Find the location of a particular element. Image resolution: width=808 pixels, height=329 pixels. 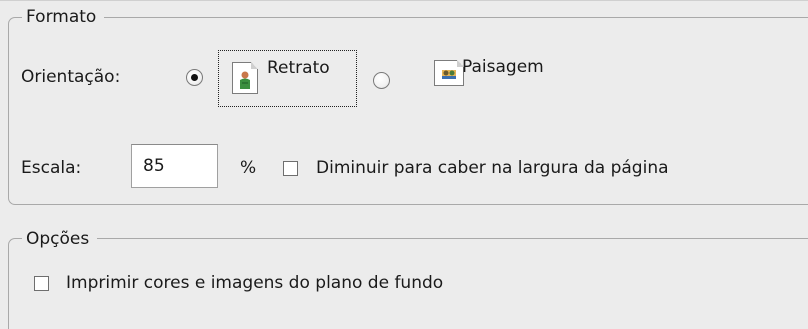

format-group-title: Formato is located at coordinates (63, 17).